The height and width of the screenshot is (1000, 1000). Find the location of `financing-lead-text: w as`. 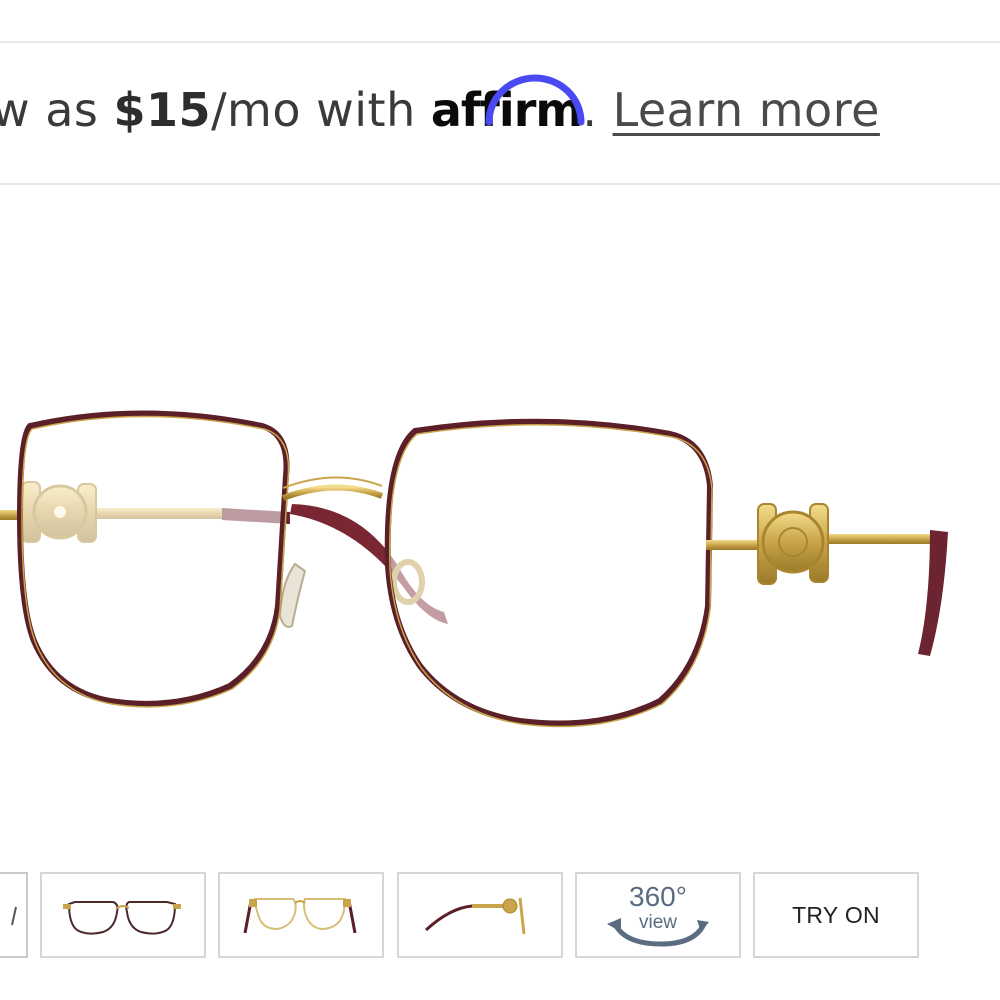

financing-lead-text: w as is located at coordinates (57, 110).